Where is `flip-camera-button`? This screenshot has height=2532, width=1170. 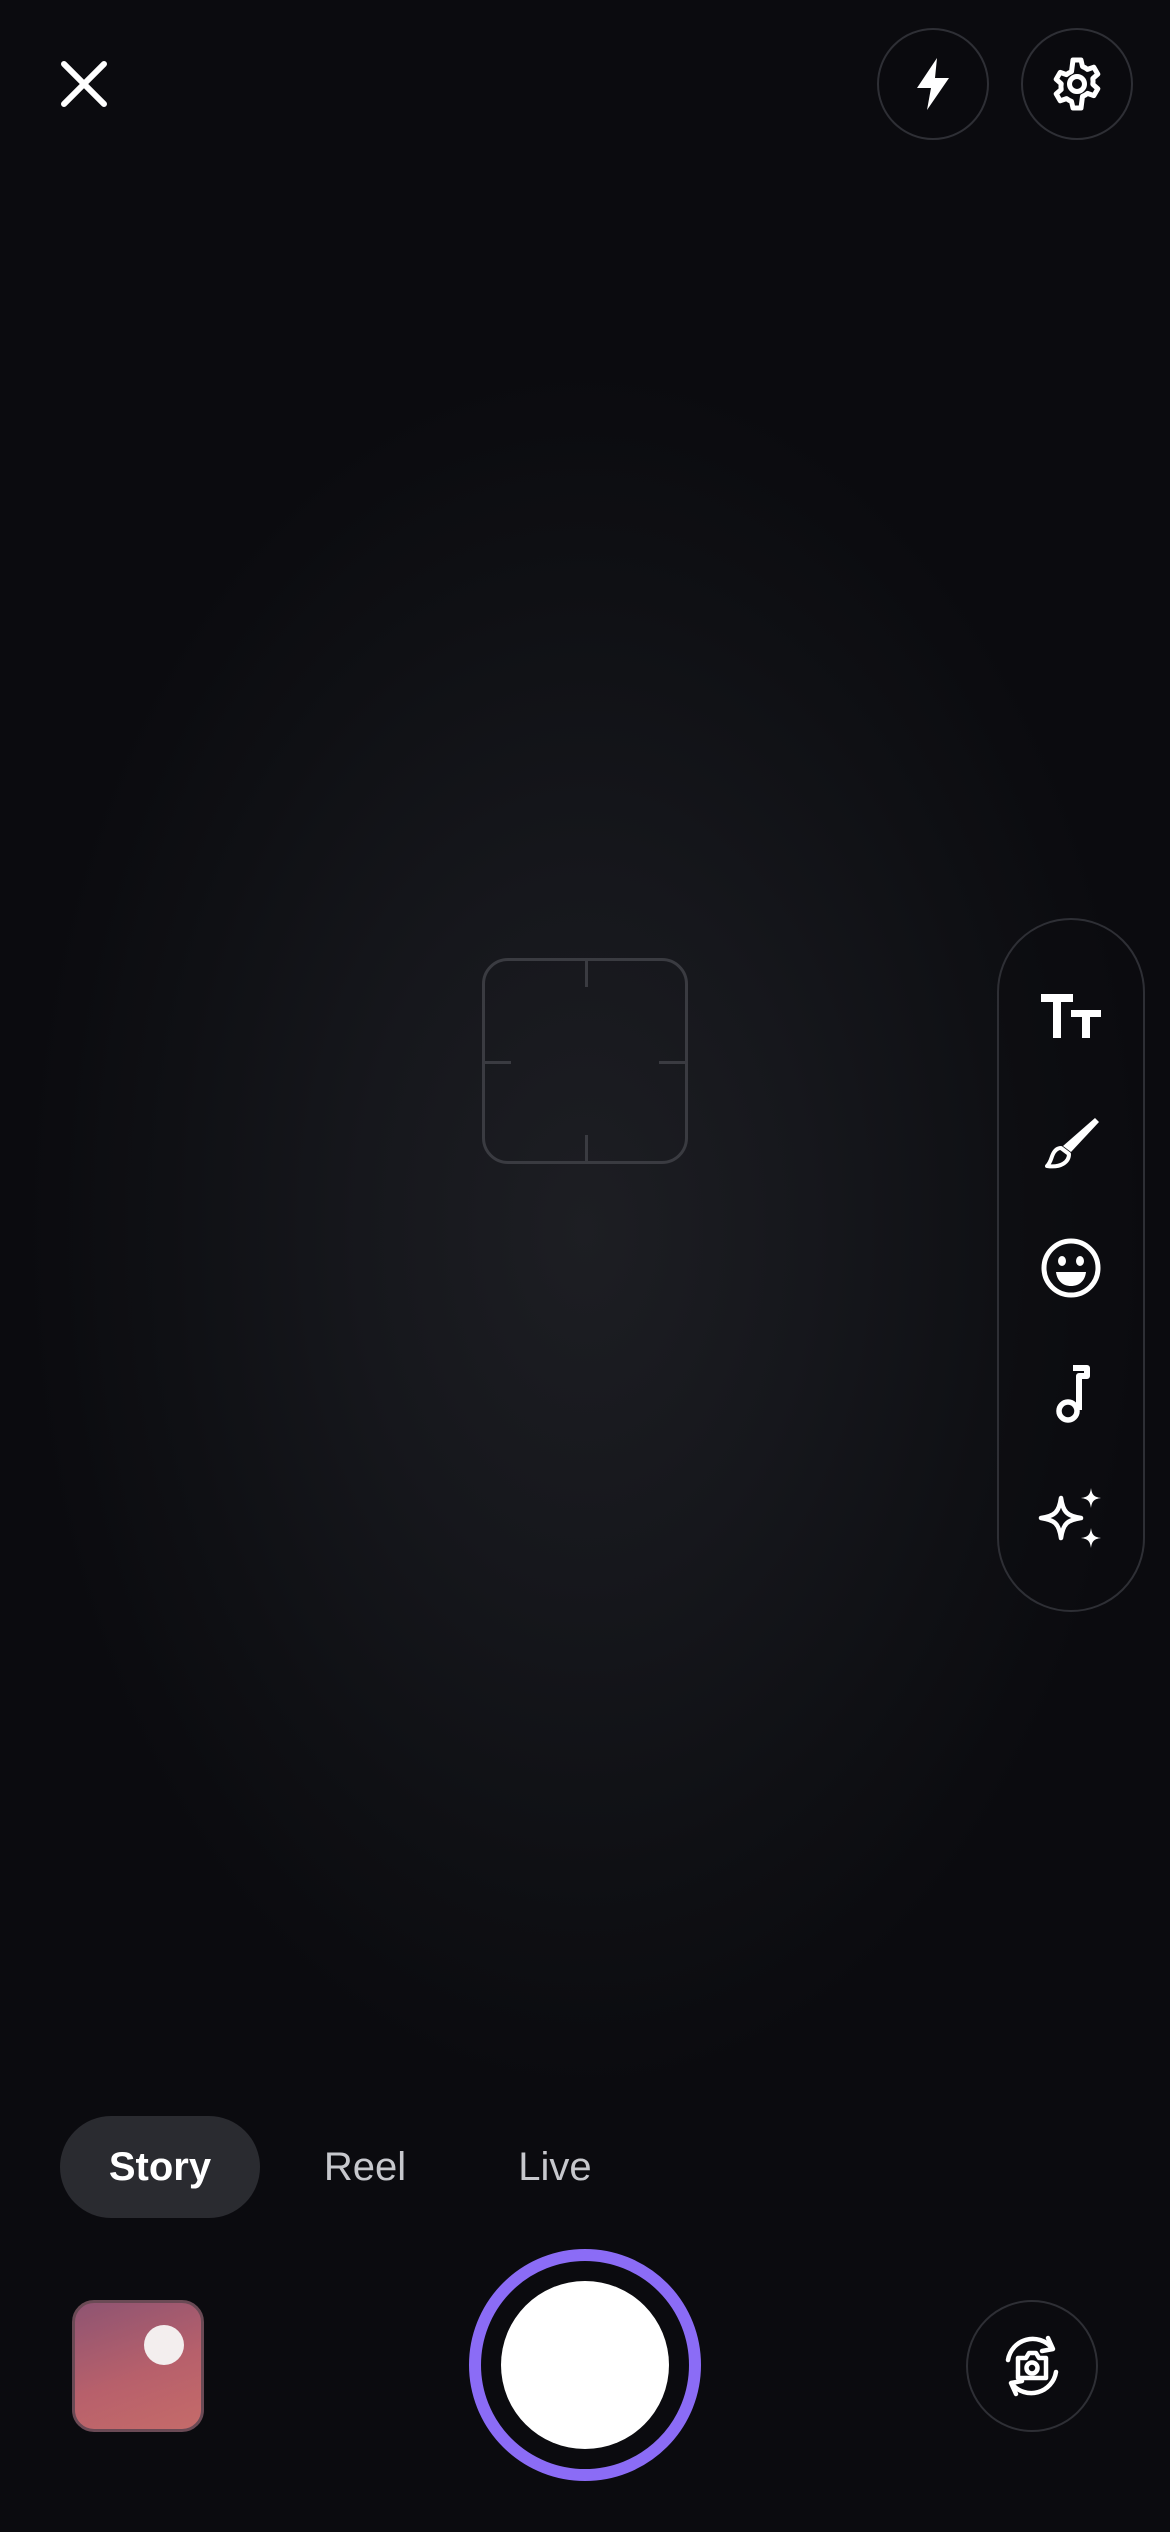
flip-camera-button is located at coordinates (1032, 2366).